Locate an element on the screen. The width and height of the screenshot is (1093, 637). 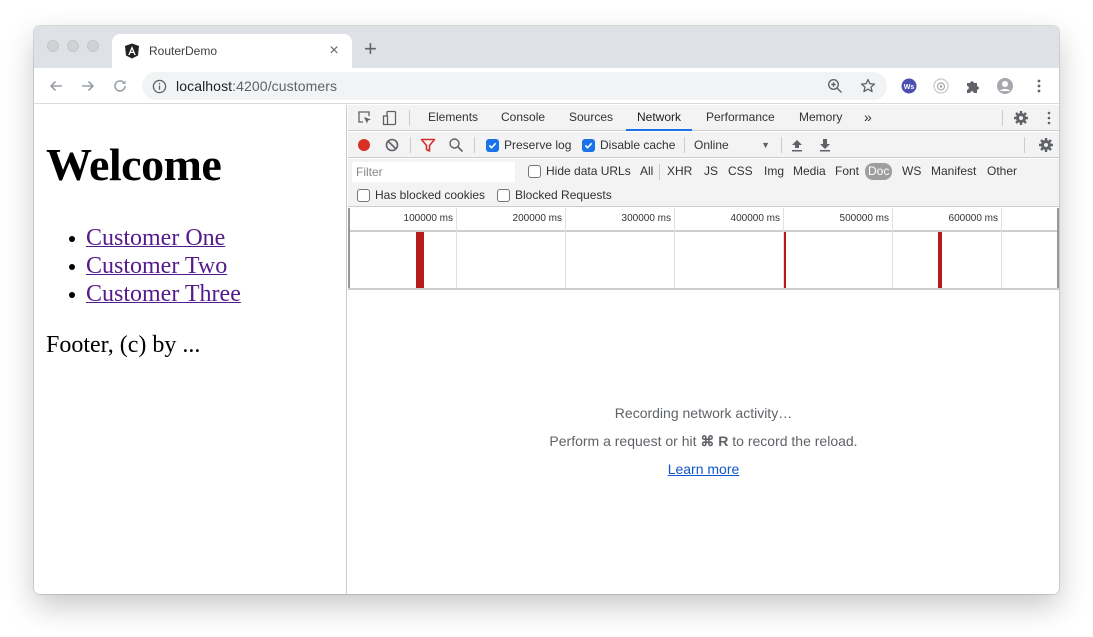
checkbox-checked-icon is located at coordinates (588, 145).